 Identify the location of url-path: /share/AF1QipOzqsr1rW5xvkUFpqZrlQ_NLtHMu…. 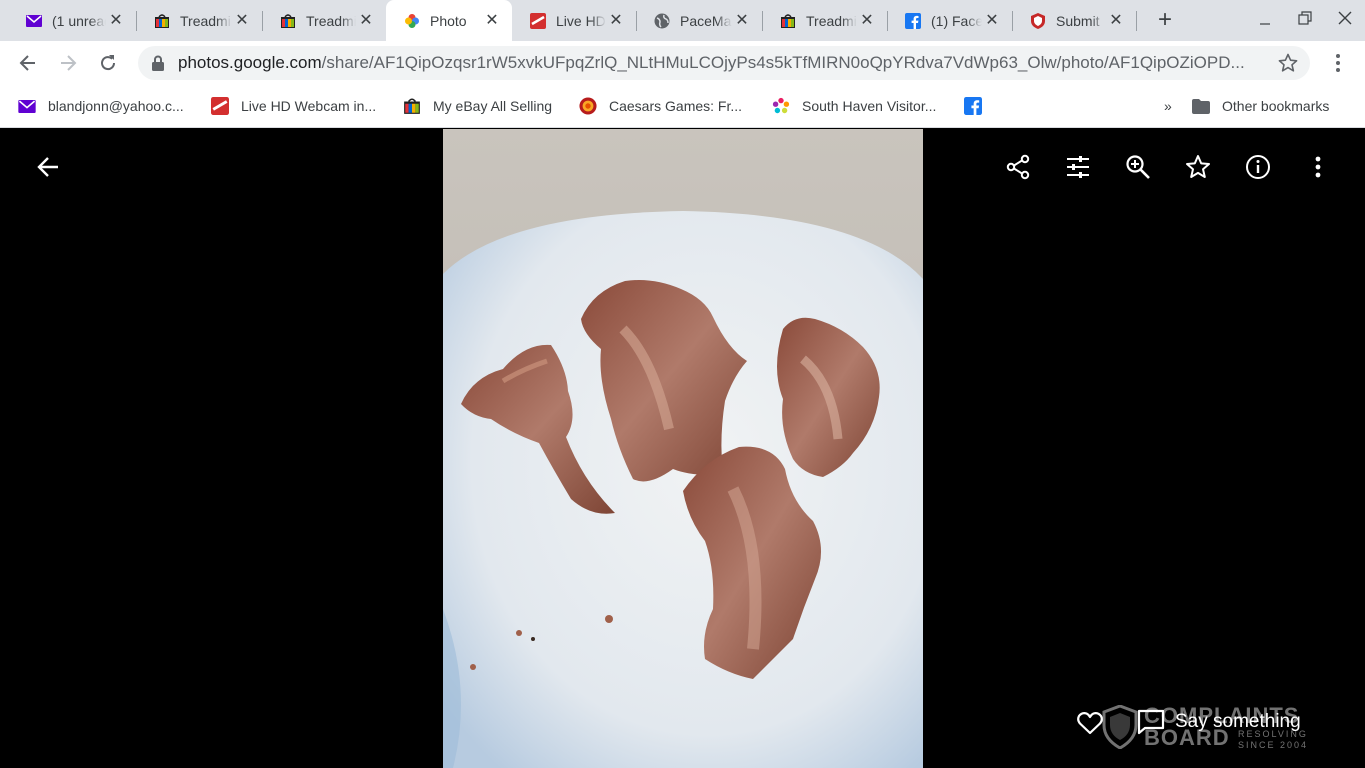
(783, 62).